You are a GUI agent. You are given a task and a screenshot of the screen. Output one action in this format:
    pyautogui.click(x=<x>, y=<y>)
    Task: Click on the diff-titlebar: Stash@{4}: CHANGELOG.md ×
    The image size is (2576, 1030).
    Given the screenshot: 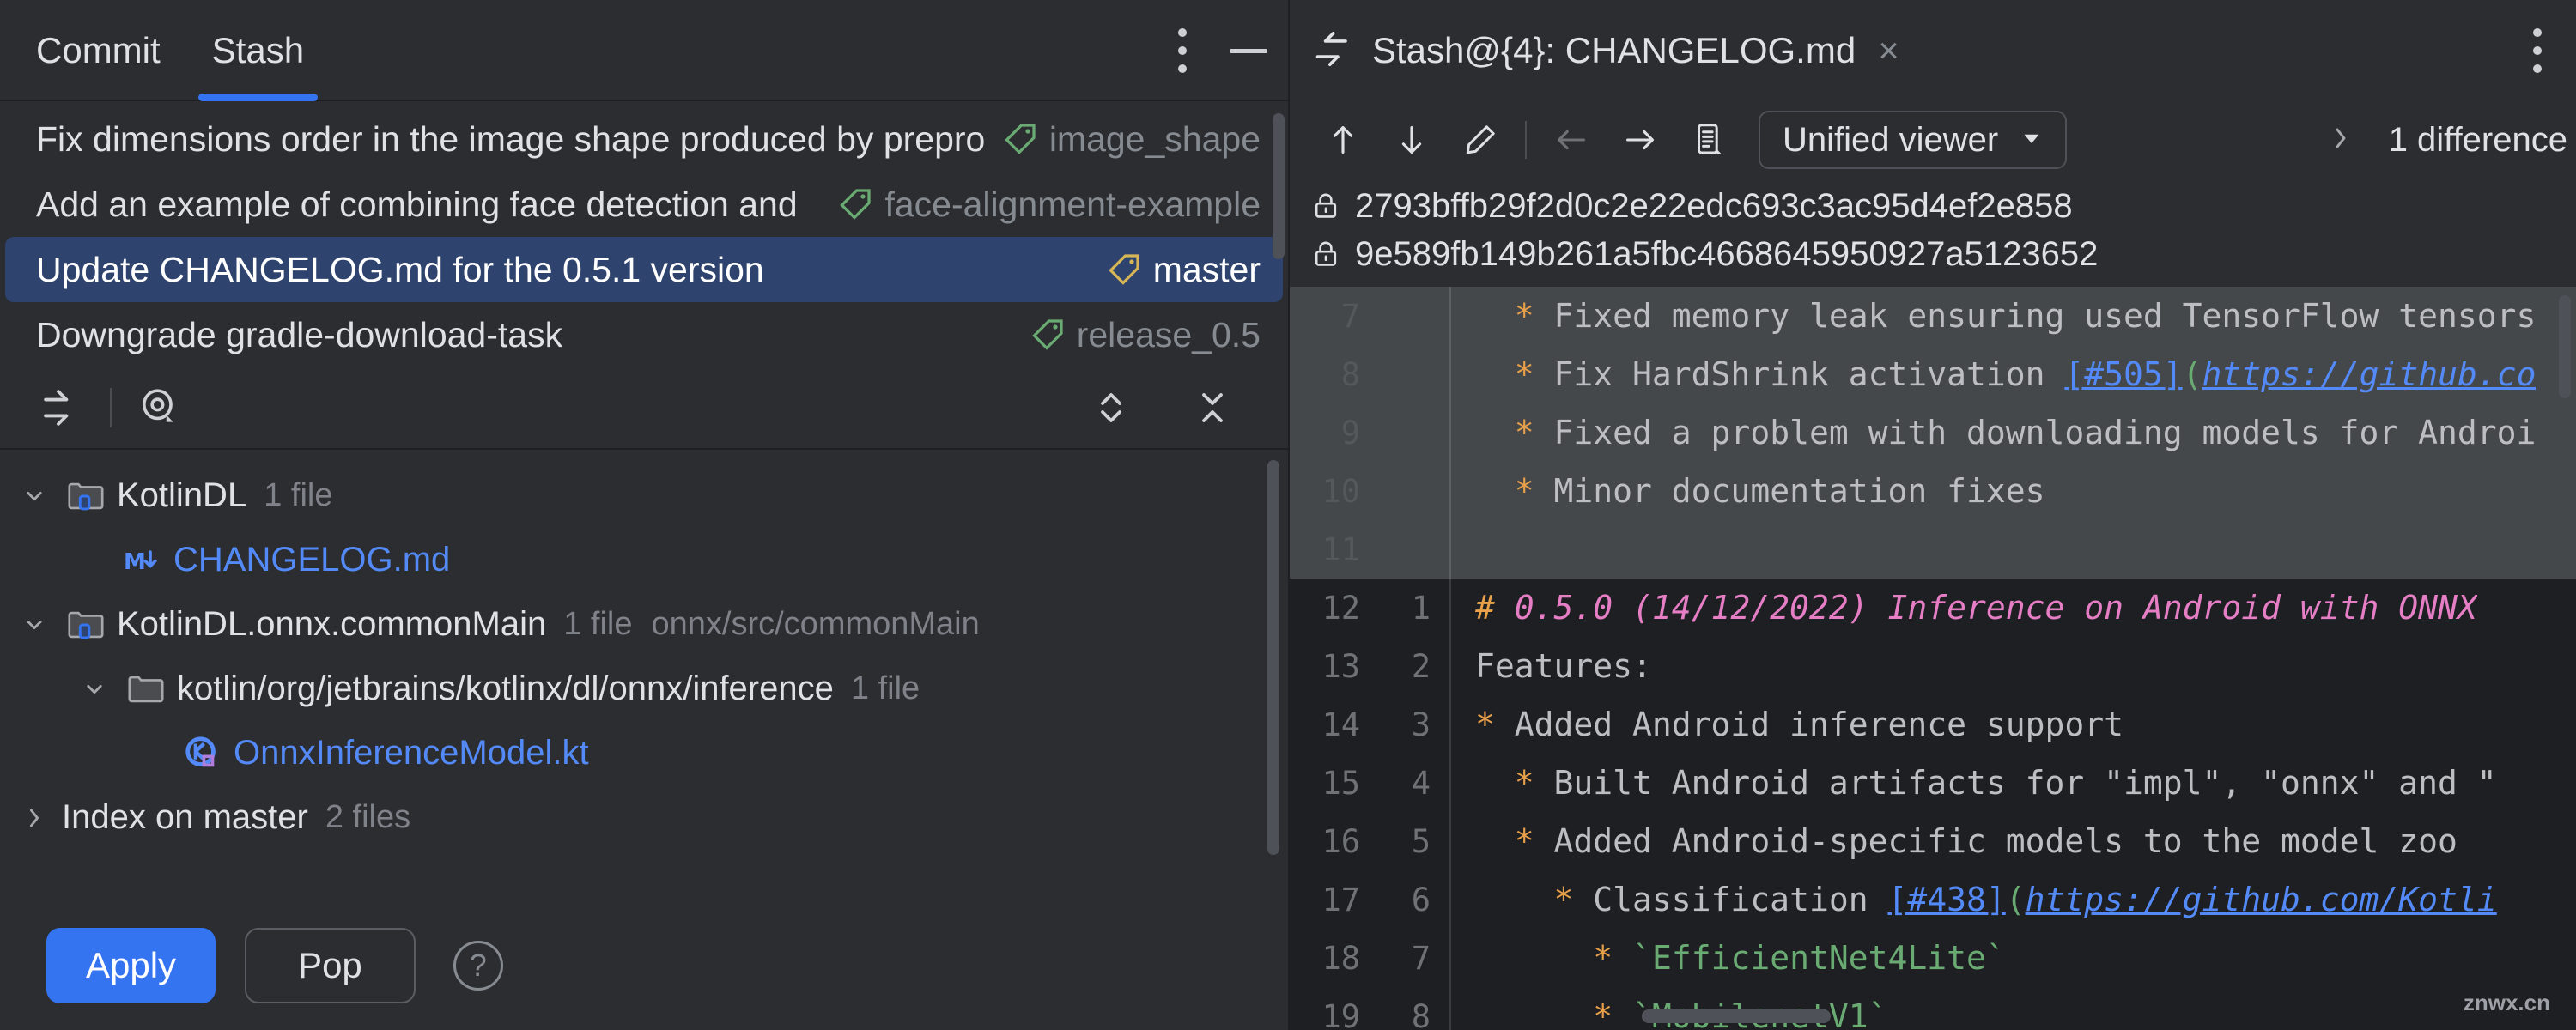 What is the action you would take?
    pyautogui.click(x=1933, y=50)
    